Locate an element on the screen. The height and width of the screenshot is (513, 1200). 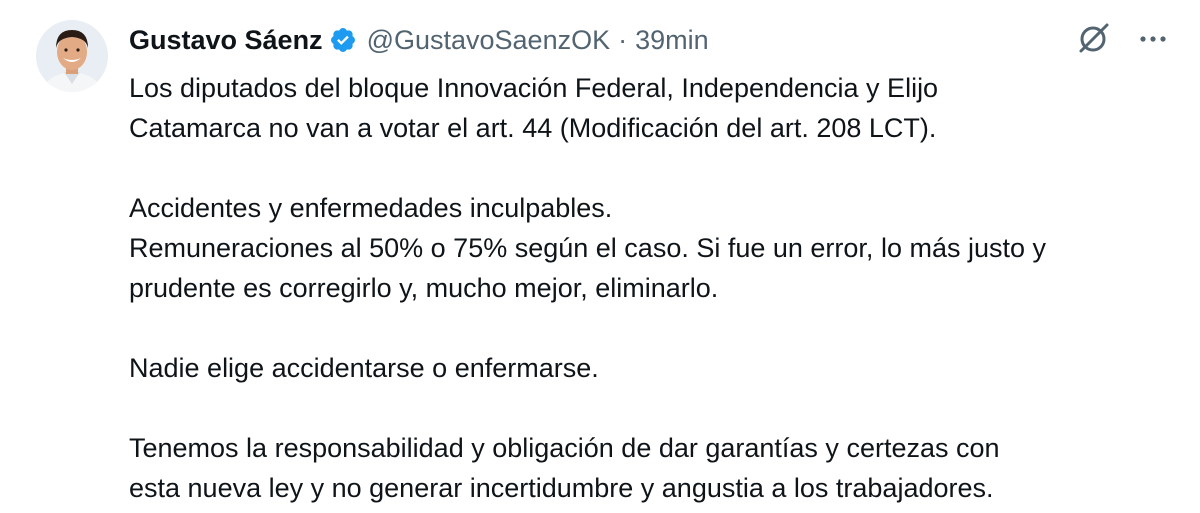
avatar-image is located at coordinates (72, 56).